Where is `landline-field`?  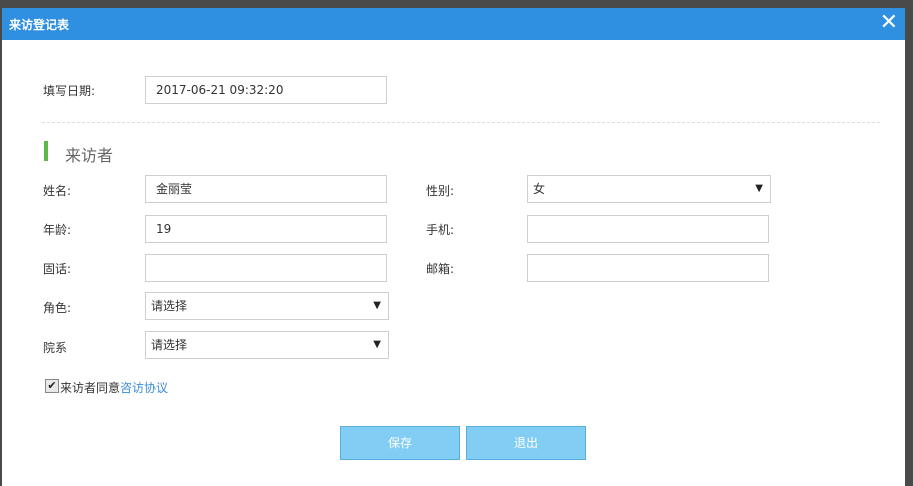
landline-field is located at coordinates (266, 268).